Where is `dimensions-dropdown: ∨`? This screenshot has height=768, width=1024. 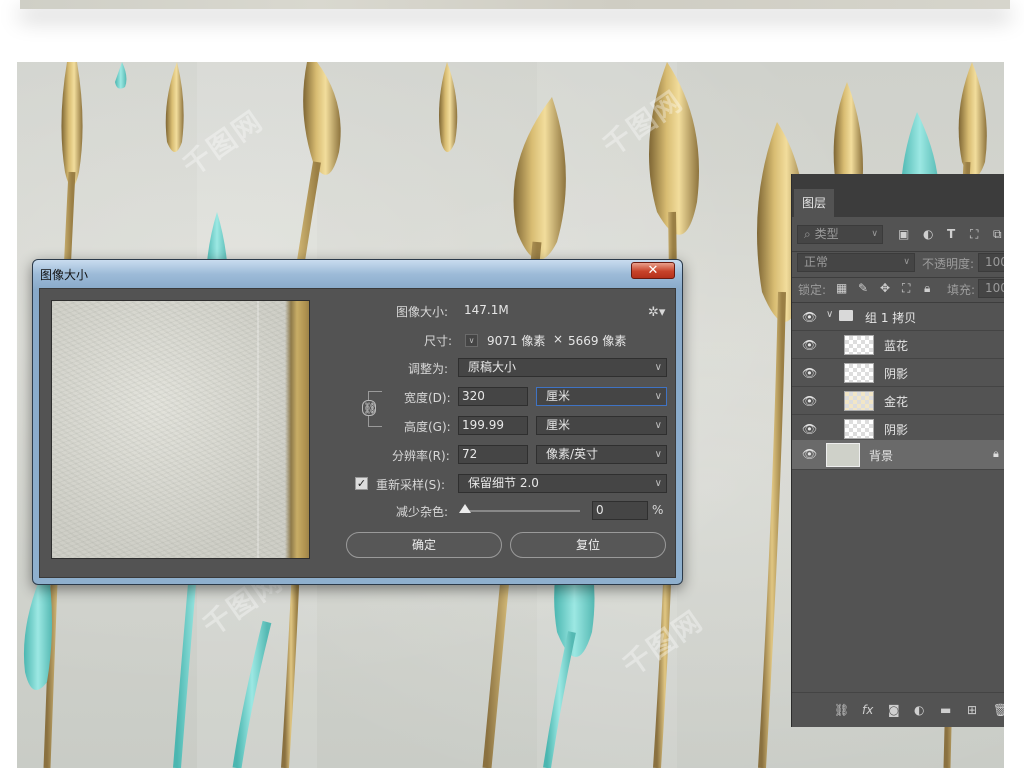 dimensions-dropdown: ∨ is located at coordinates (471, 340).